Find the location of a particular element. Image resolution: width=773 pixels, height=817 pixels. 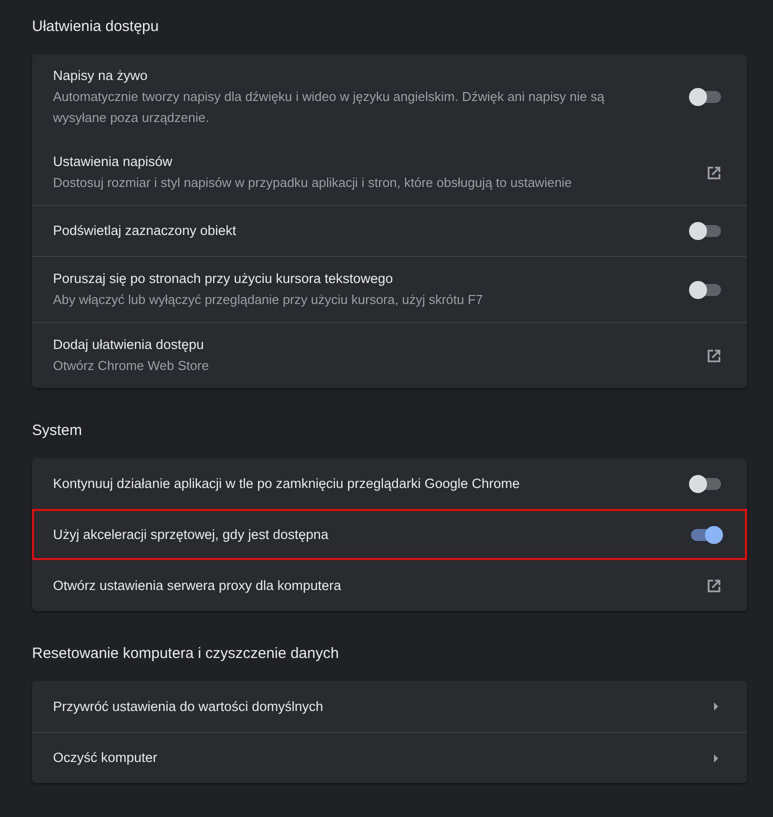

setting-description: Aby włączyć lub wyłączyć przeglądanie przy użyciu kursora, użyj skrótu F7 is located at coordinates (268, 300).